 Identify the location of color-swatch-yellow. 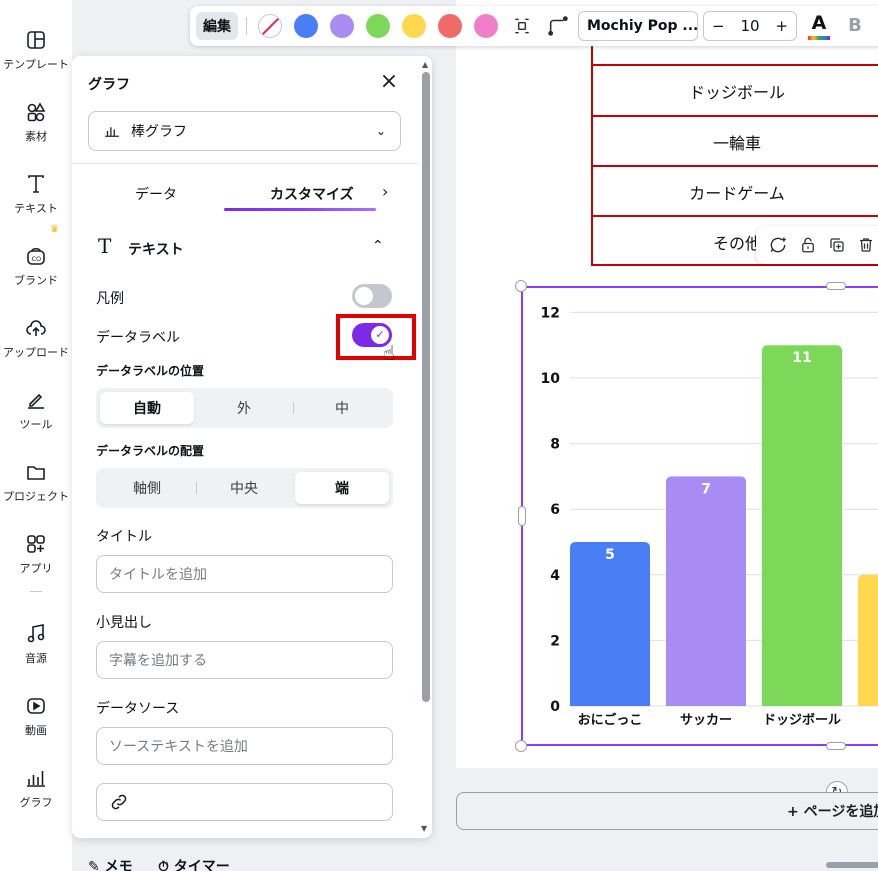
(414, 26).